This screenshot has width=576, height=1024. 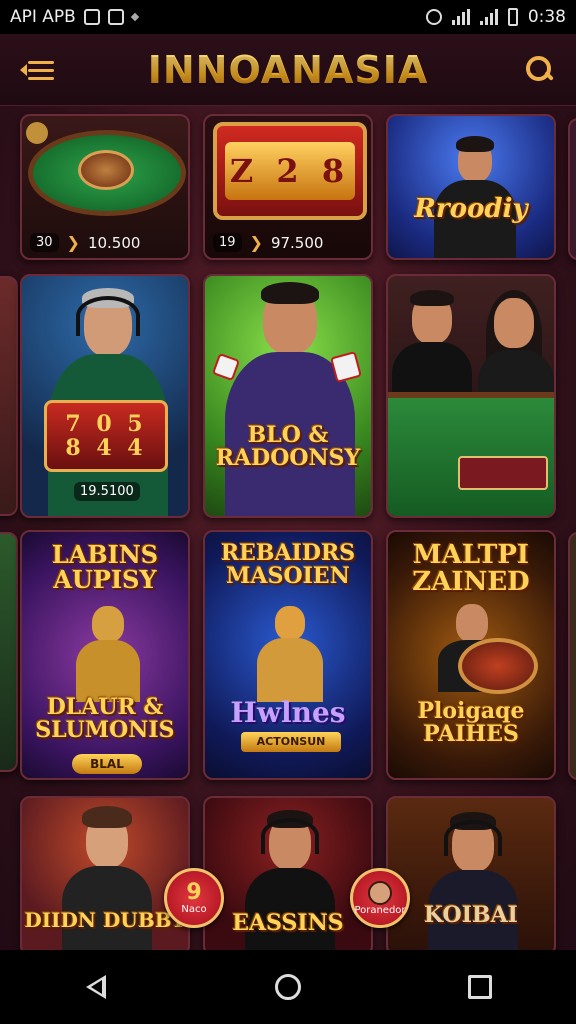 What do you see at coordinates (37, 70) in the screenshot?
I see `menu-icon` at bounding box center [37, 70].